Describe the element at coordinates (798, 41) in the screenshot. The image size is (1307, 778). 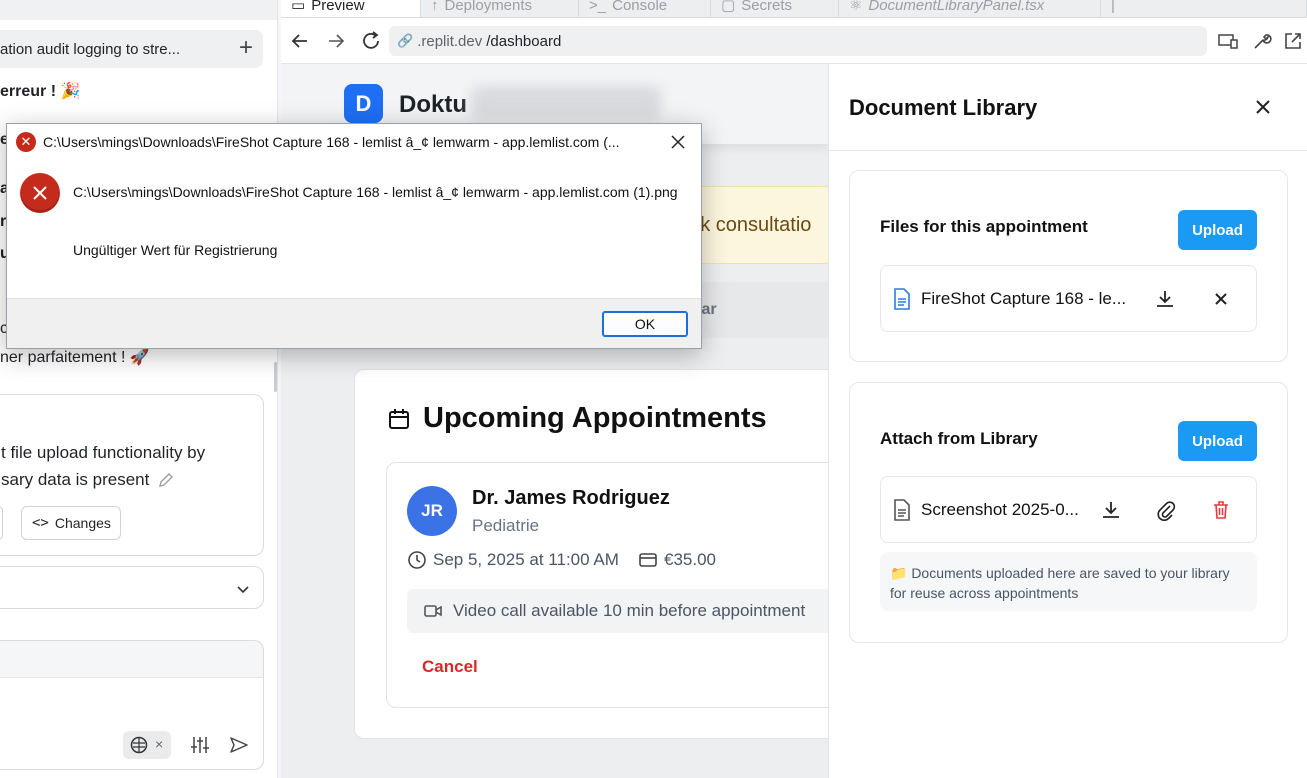
I see `url-input: 🔗 .replit.dev/dashboard` at that location.